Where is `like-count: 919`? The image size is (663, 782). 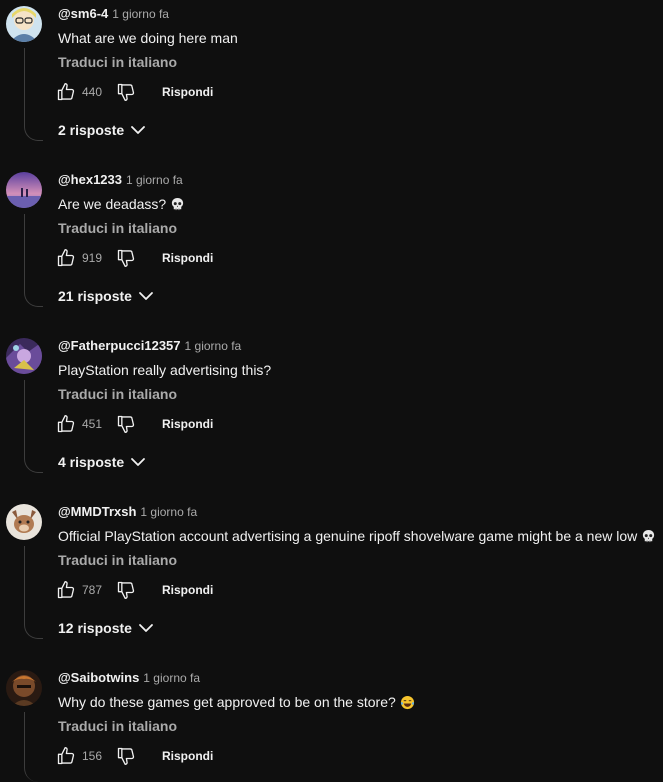 like-count: 919 is located at coordinates (92, 258).